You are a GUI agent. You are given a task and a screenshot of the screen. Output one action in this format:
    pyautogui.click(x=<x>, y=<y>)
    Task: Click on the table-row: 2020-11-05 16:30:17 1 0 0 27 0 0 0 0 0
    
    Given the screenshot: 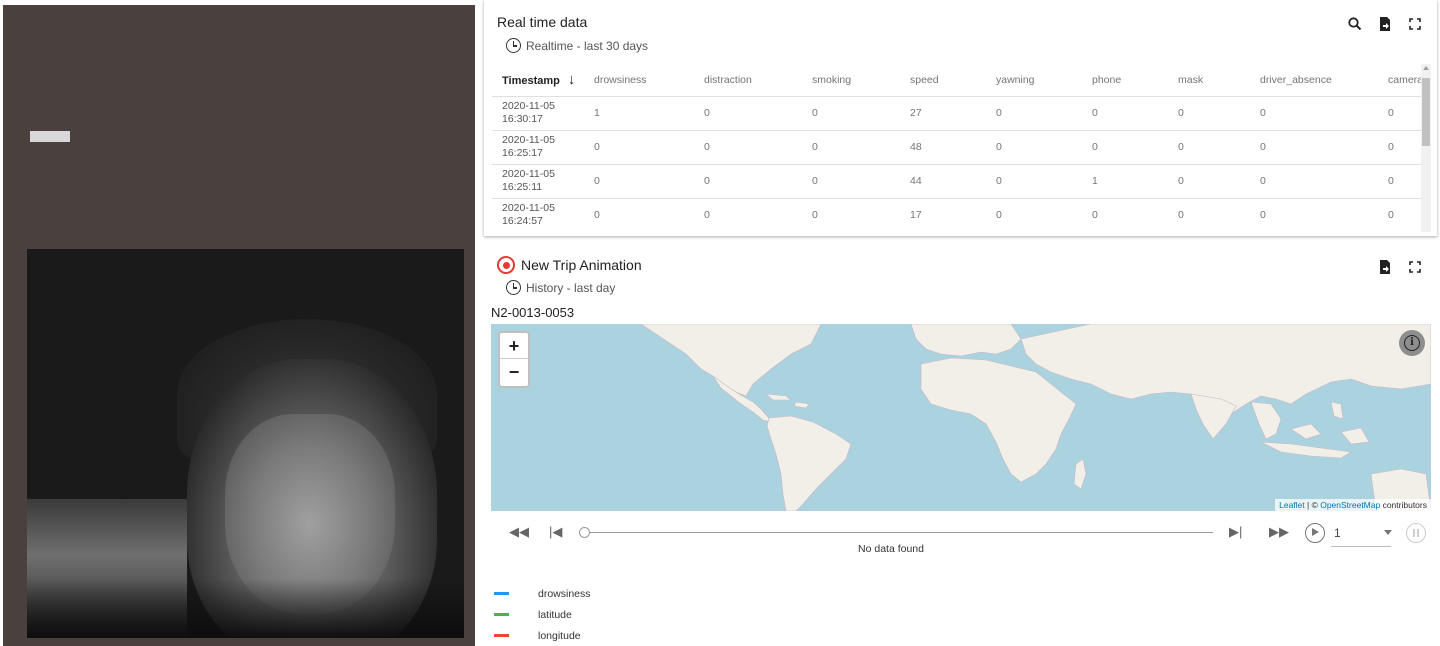 What is the action you would take?
    pyautogui.click(x=959, y=113)
    